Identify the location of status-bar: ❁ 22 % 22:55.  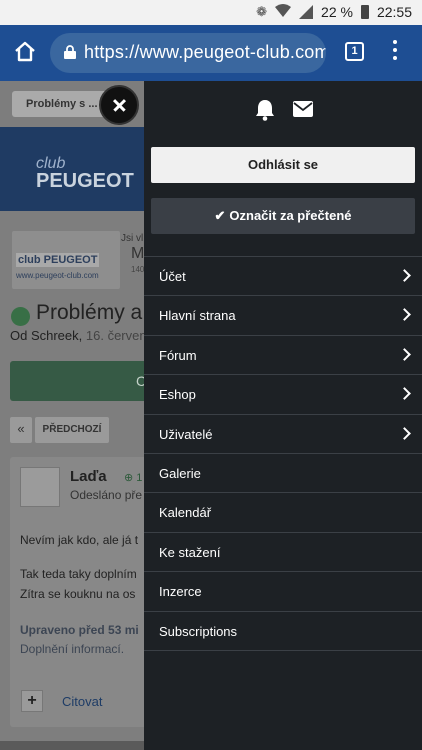
(211, 12).